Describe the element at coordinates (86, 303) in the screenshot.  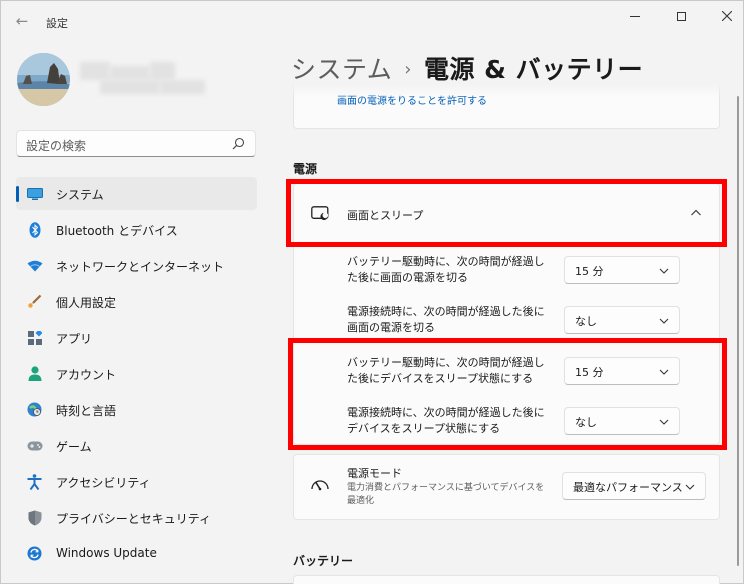
I see `sidebar-item-label: 個人用設定` at that location.